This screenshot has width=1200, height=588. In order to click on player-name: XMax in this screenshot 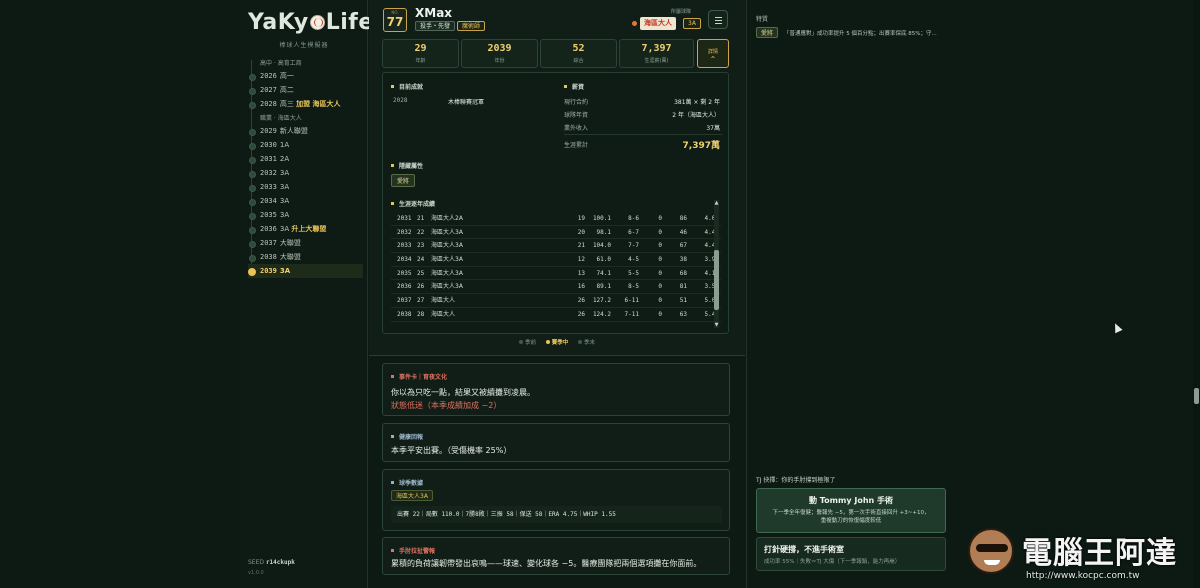, I will do `click(434, 13)`.